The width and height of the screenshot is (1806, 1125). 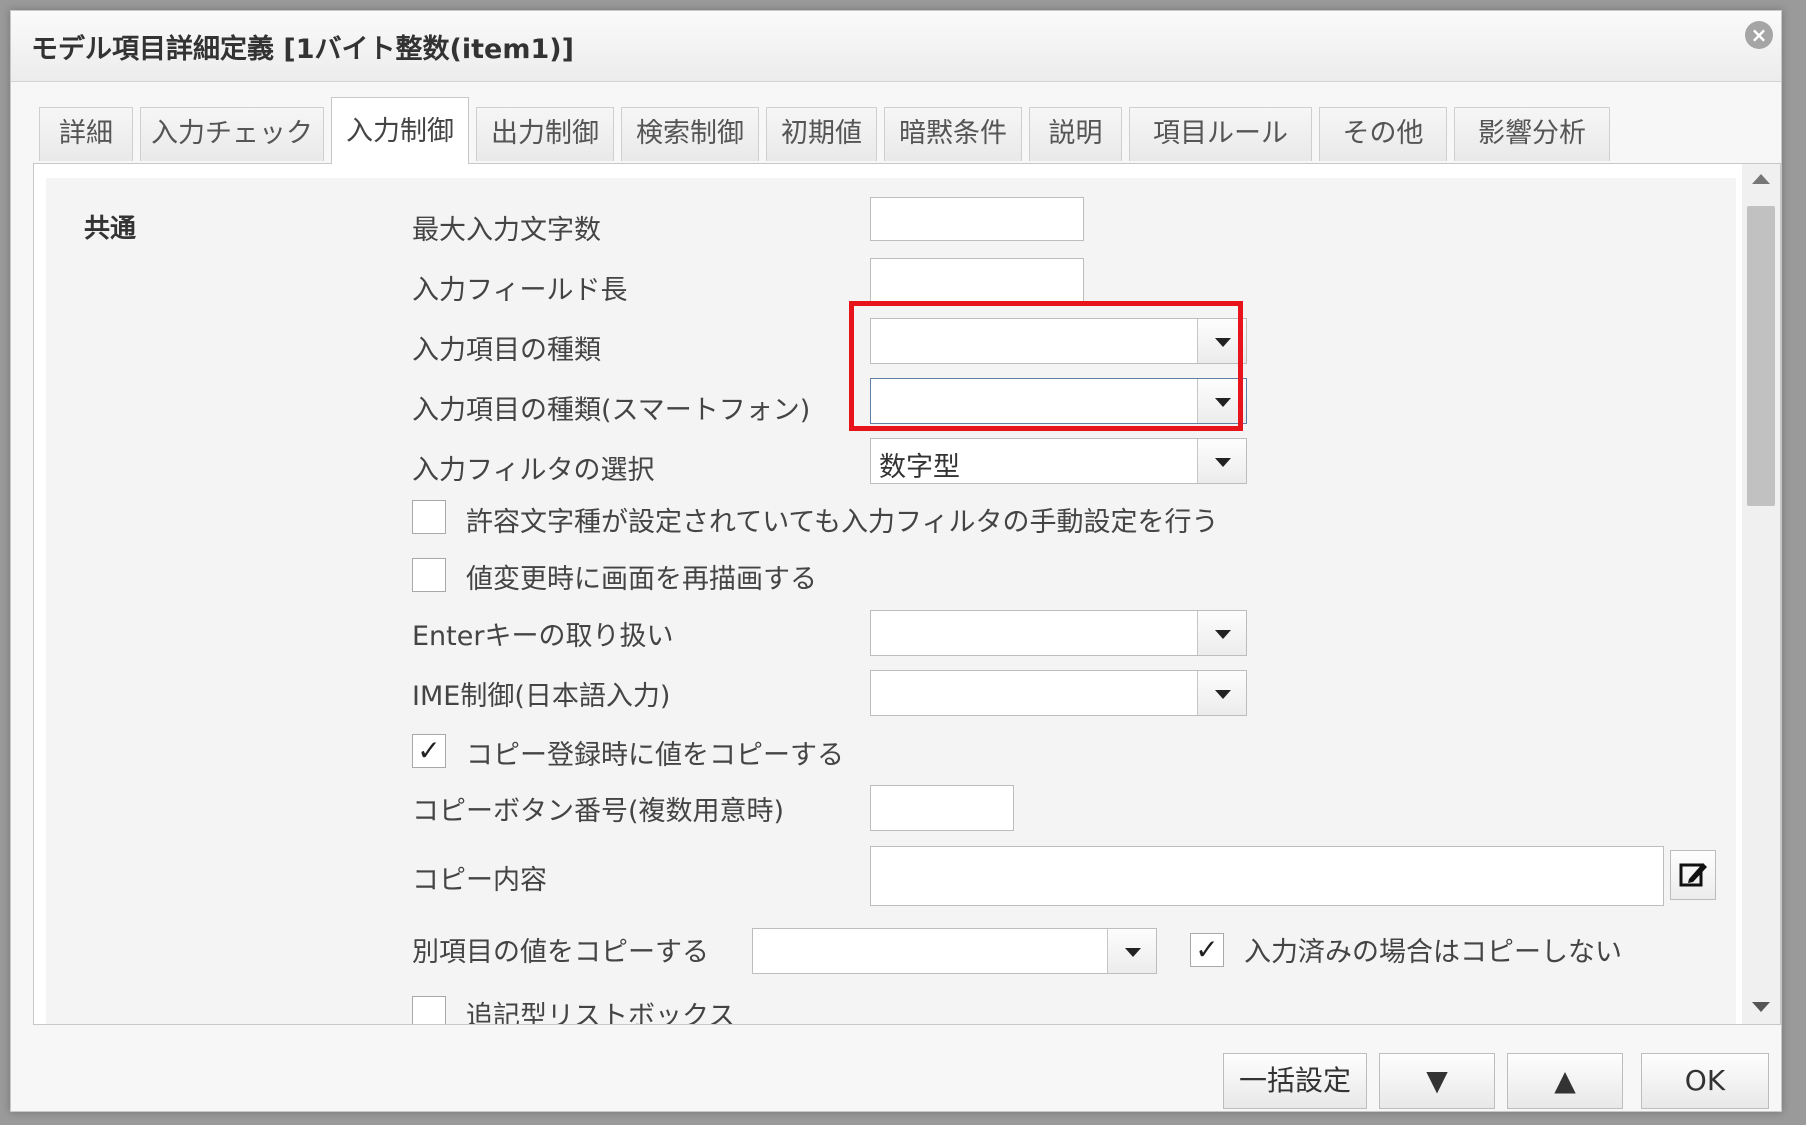 I want to click on vertical-scrollbar, so click(x=1761, y=594).